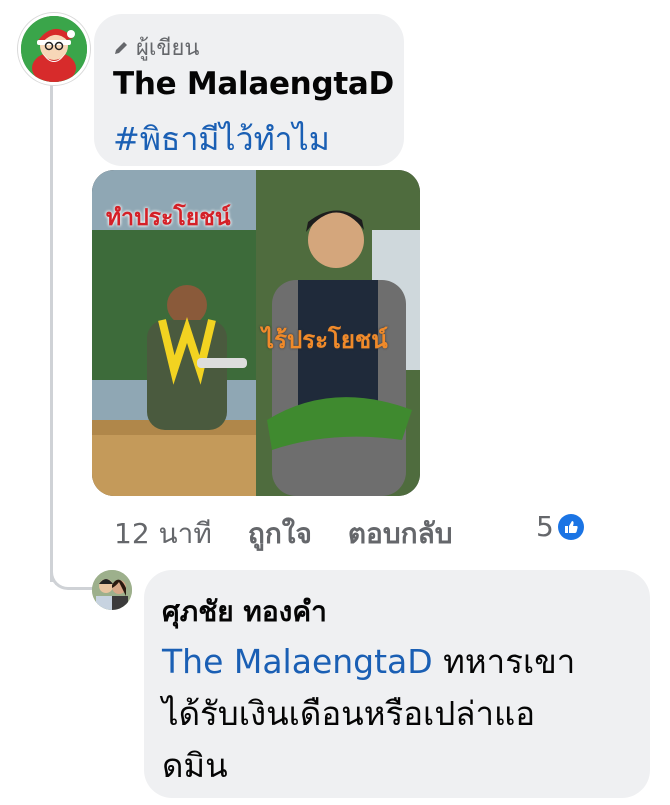 Image resolution: width=670 pixels, height=805 pixels. I want to click on hashtag-link: #พิธามีไว้ทำไม, so click(221, 139).